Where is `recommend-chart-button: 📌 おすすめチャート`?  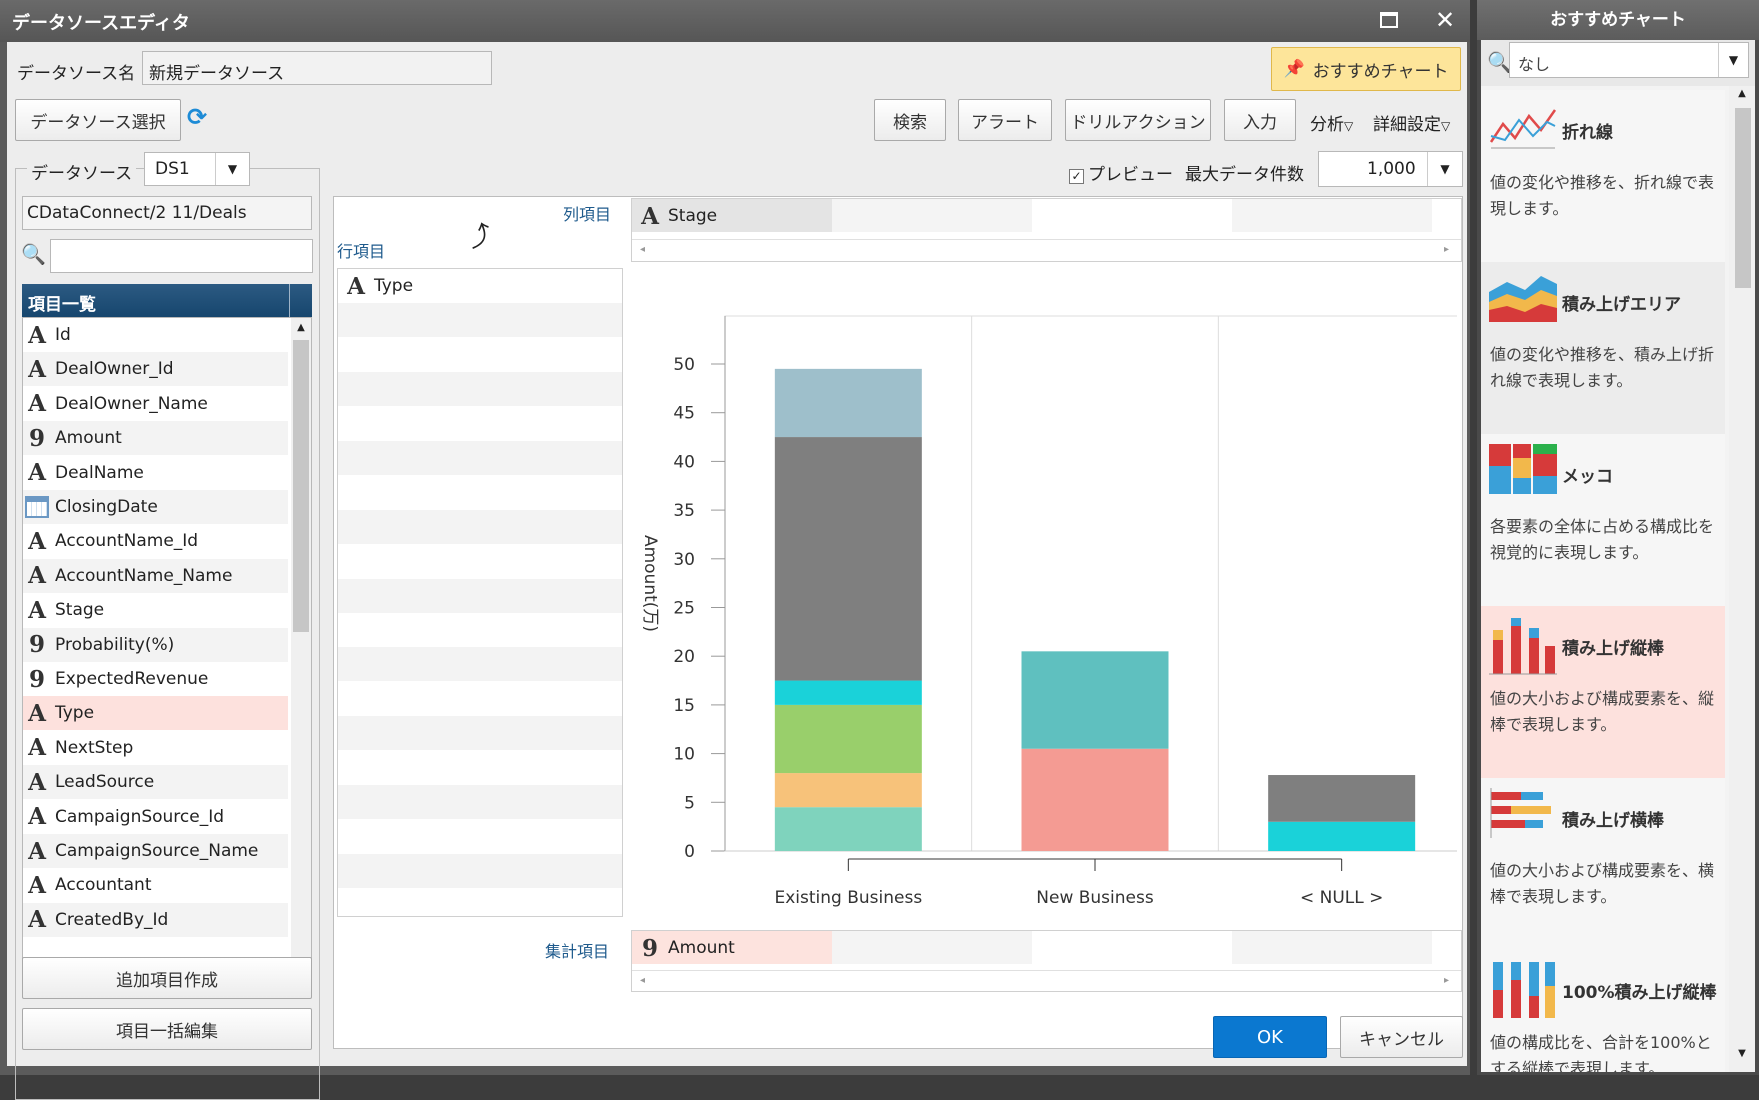 recommend-chart-button: 📌 おすすめチャート is located at coordinates (1366, 69).